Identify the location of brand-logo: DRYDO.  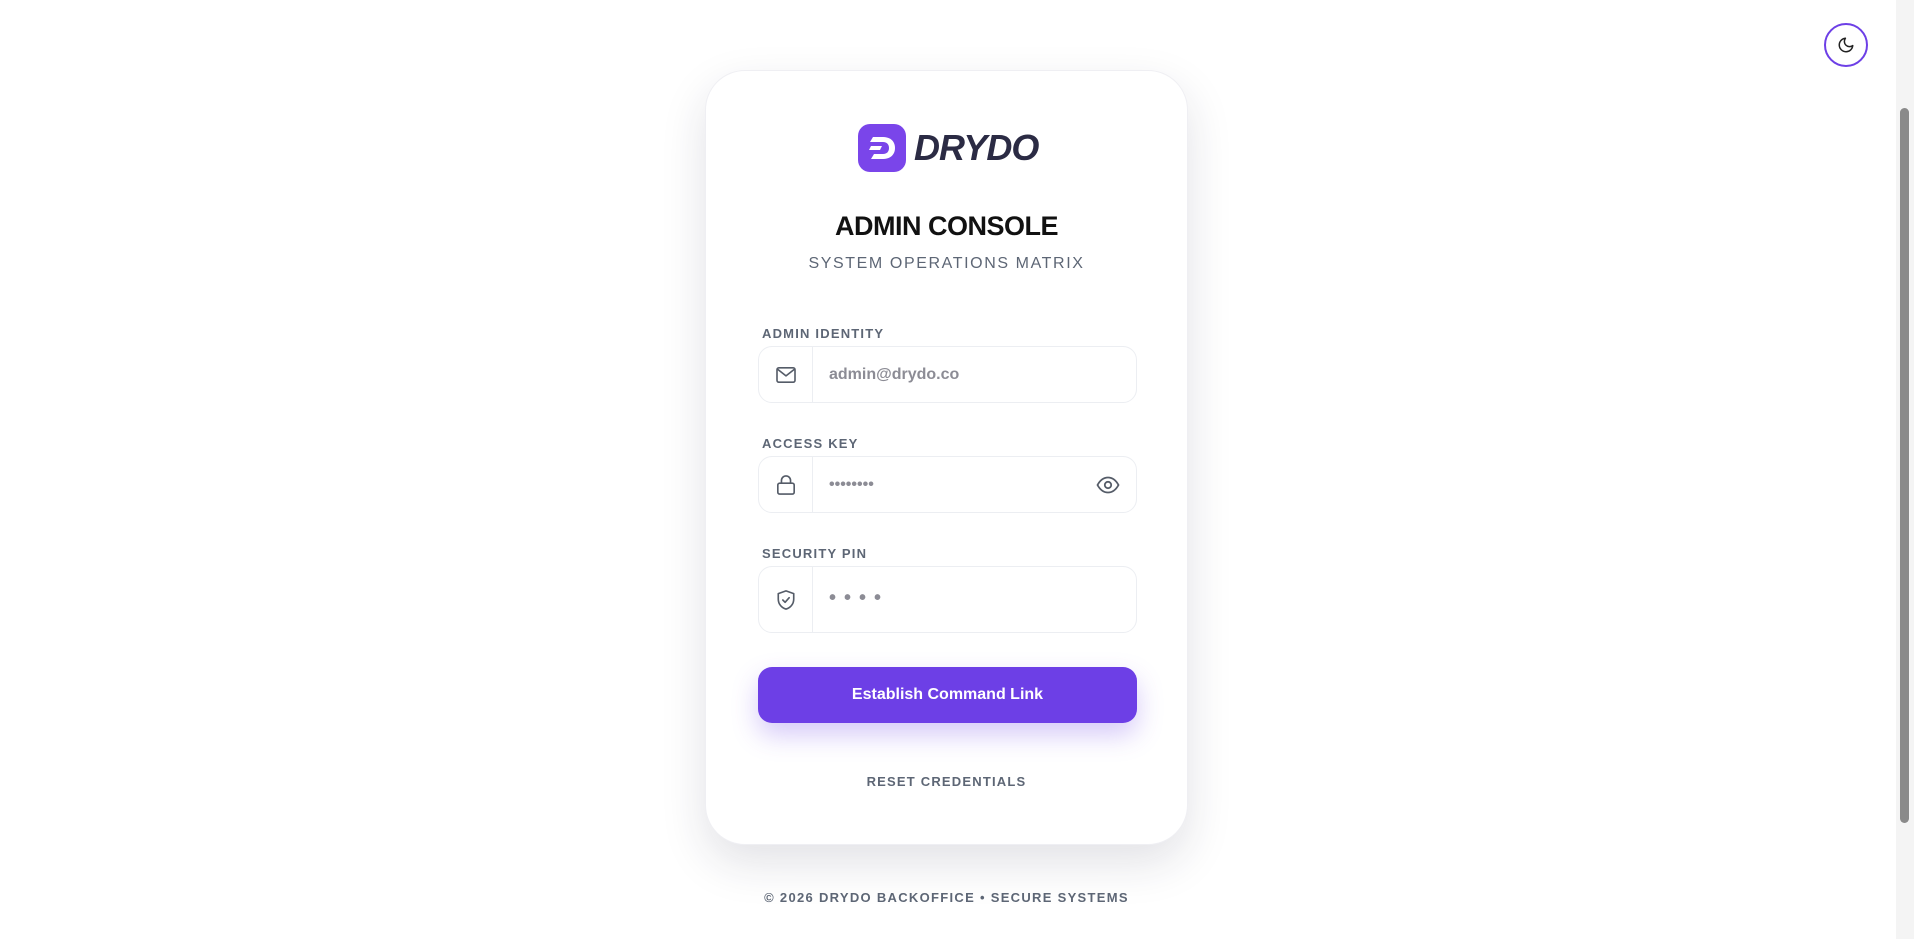
(948, 148).